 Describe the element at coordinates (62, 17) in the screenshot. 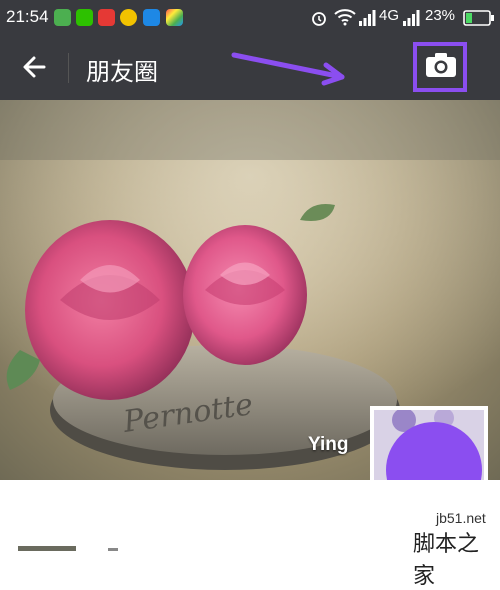

I see `msg-icon` at that location.